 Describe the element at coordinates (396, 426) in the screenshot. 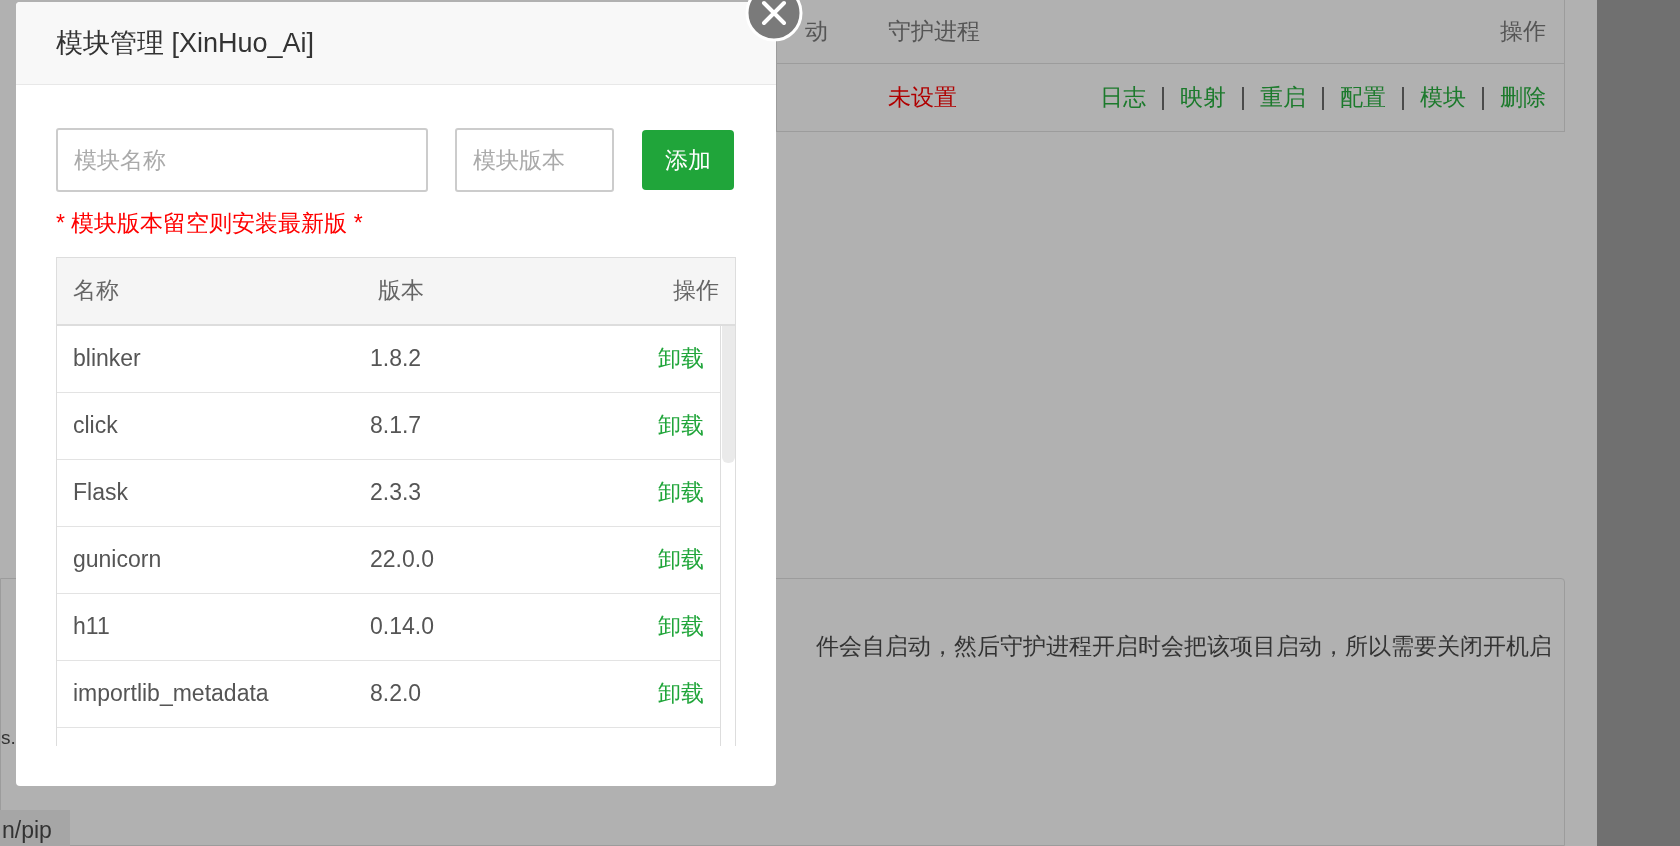

I see `table-cell-text: 8.1.7` at that location.